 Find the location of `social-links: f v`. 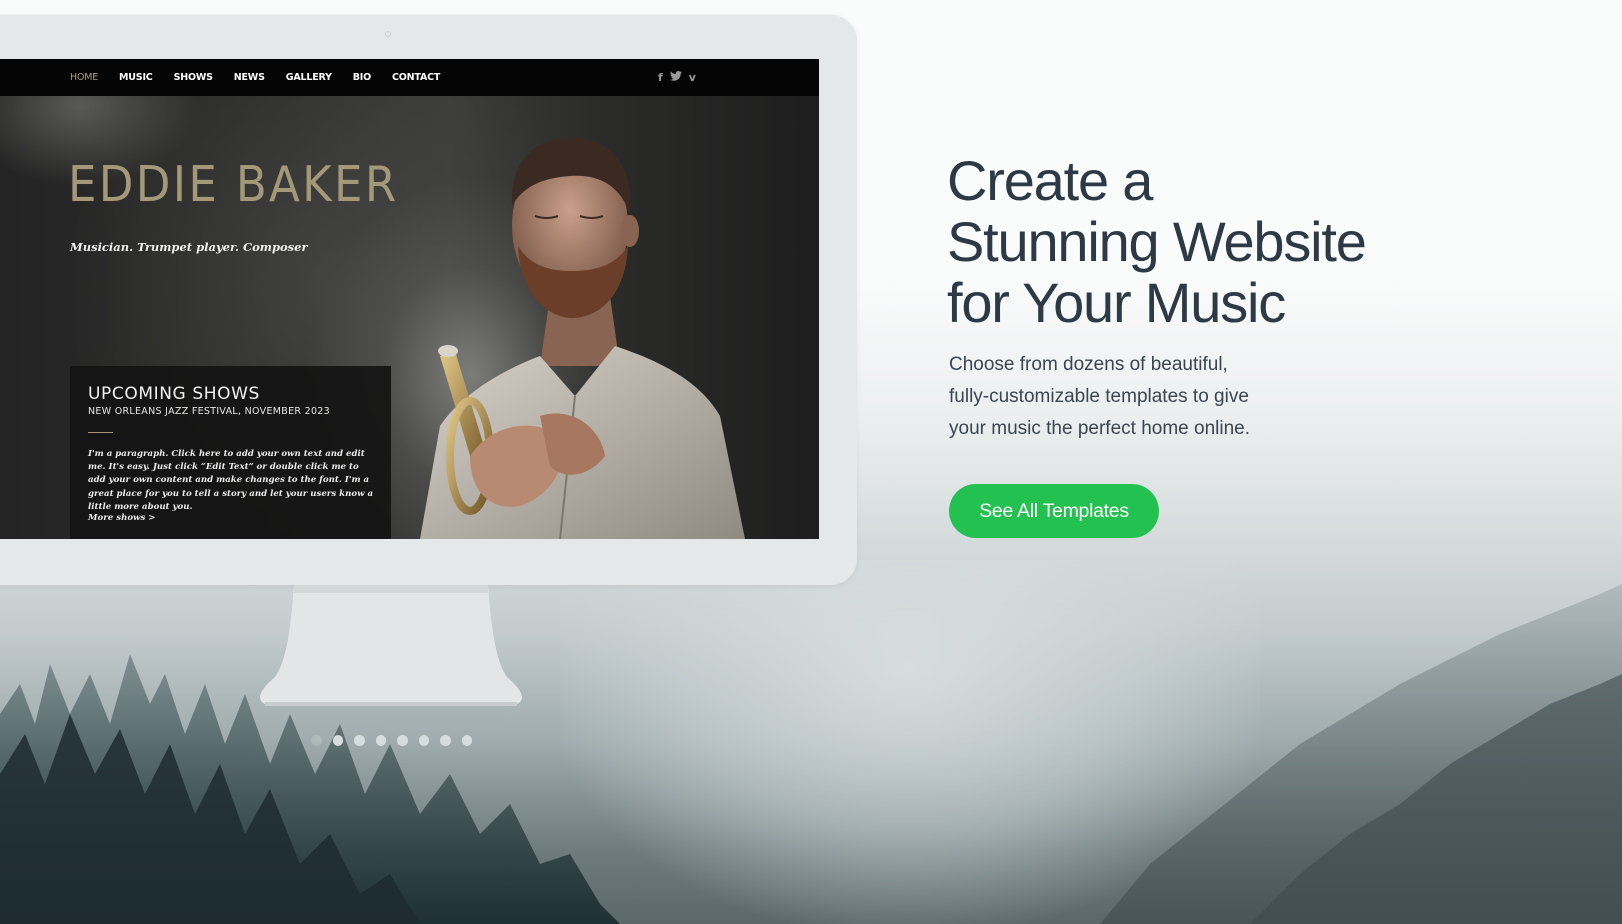

social-links: f v is located at coordinates (677, 77).